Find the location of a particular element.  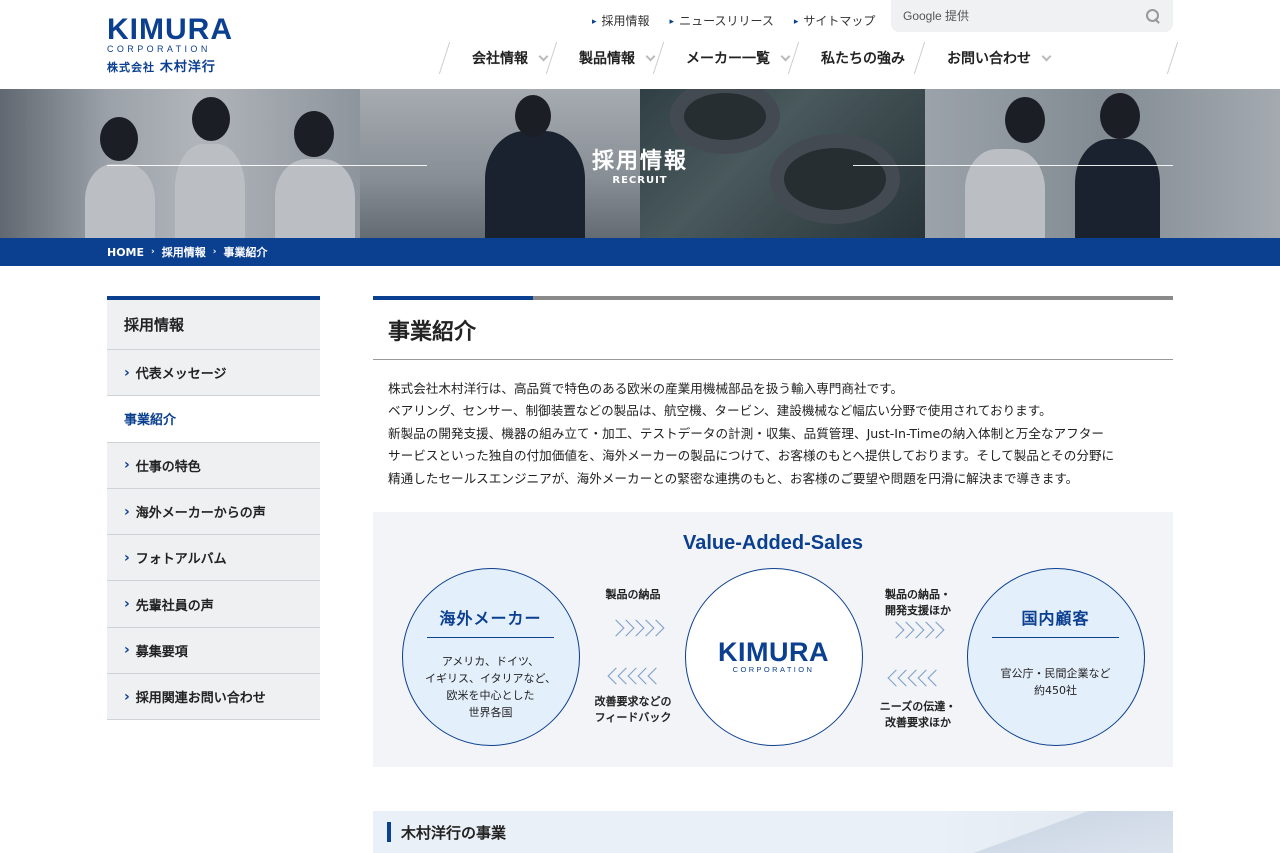

breadcrumb-current: 事業紹介 is located at coordinates (245, 252).